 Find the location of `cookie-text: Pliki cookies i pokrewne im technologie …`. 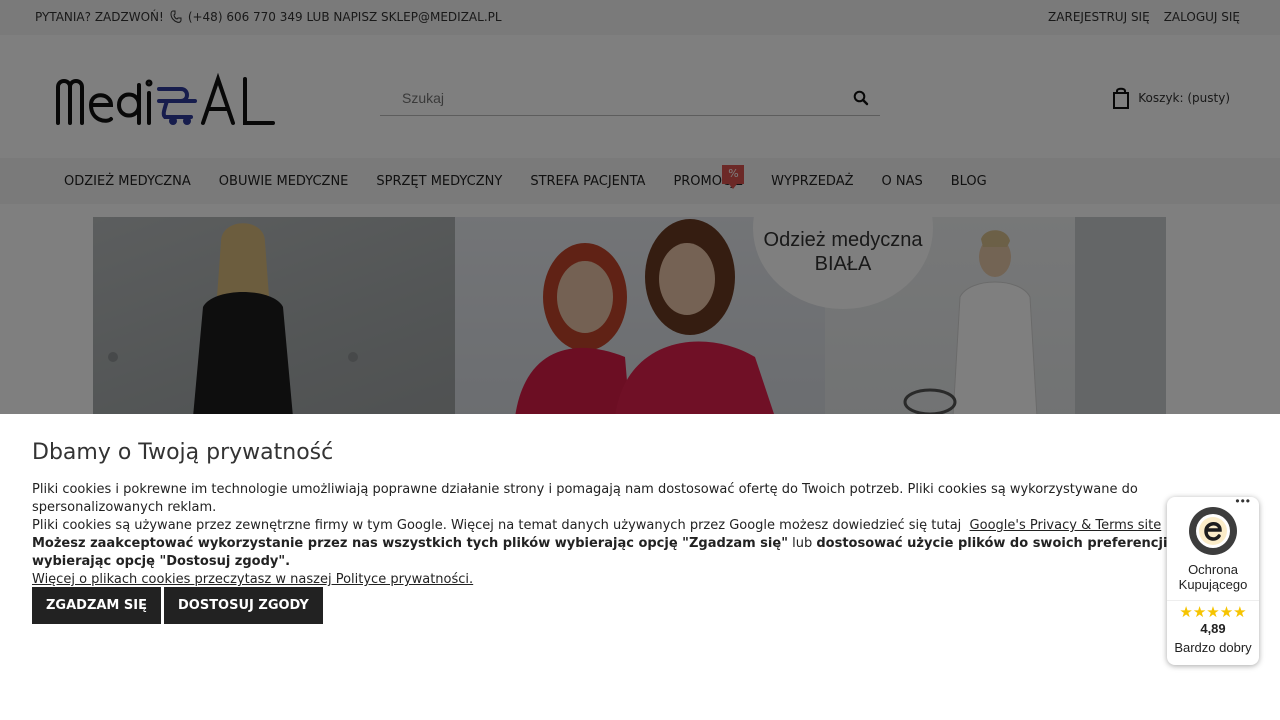

cookie-text: Pliki cookies i pokrewne im technologie … is located at coordinates (637, 535).